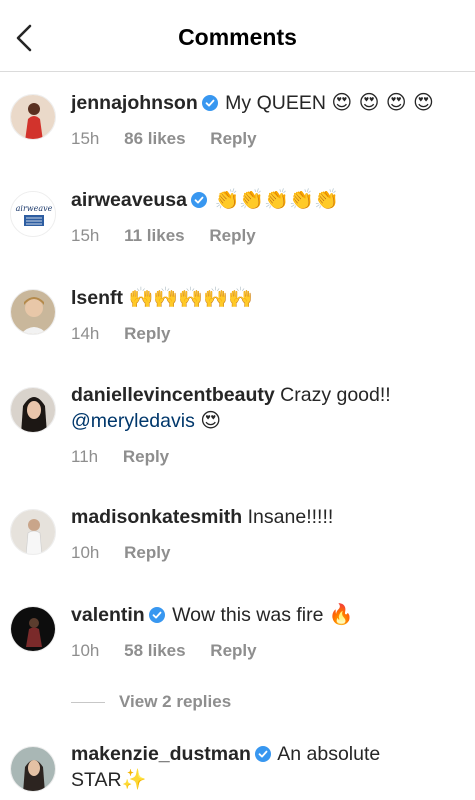 The width and height of the screenshot is (475, 800). I want to click on comment-timestamp: 14h, so click(85, 333).